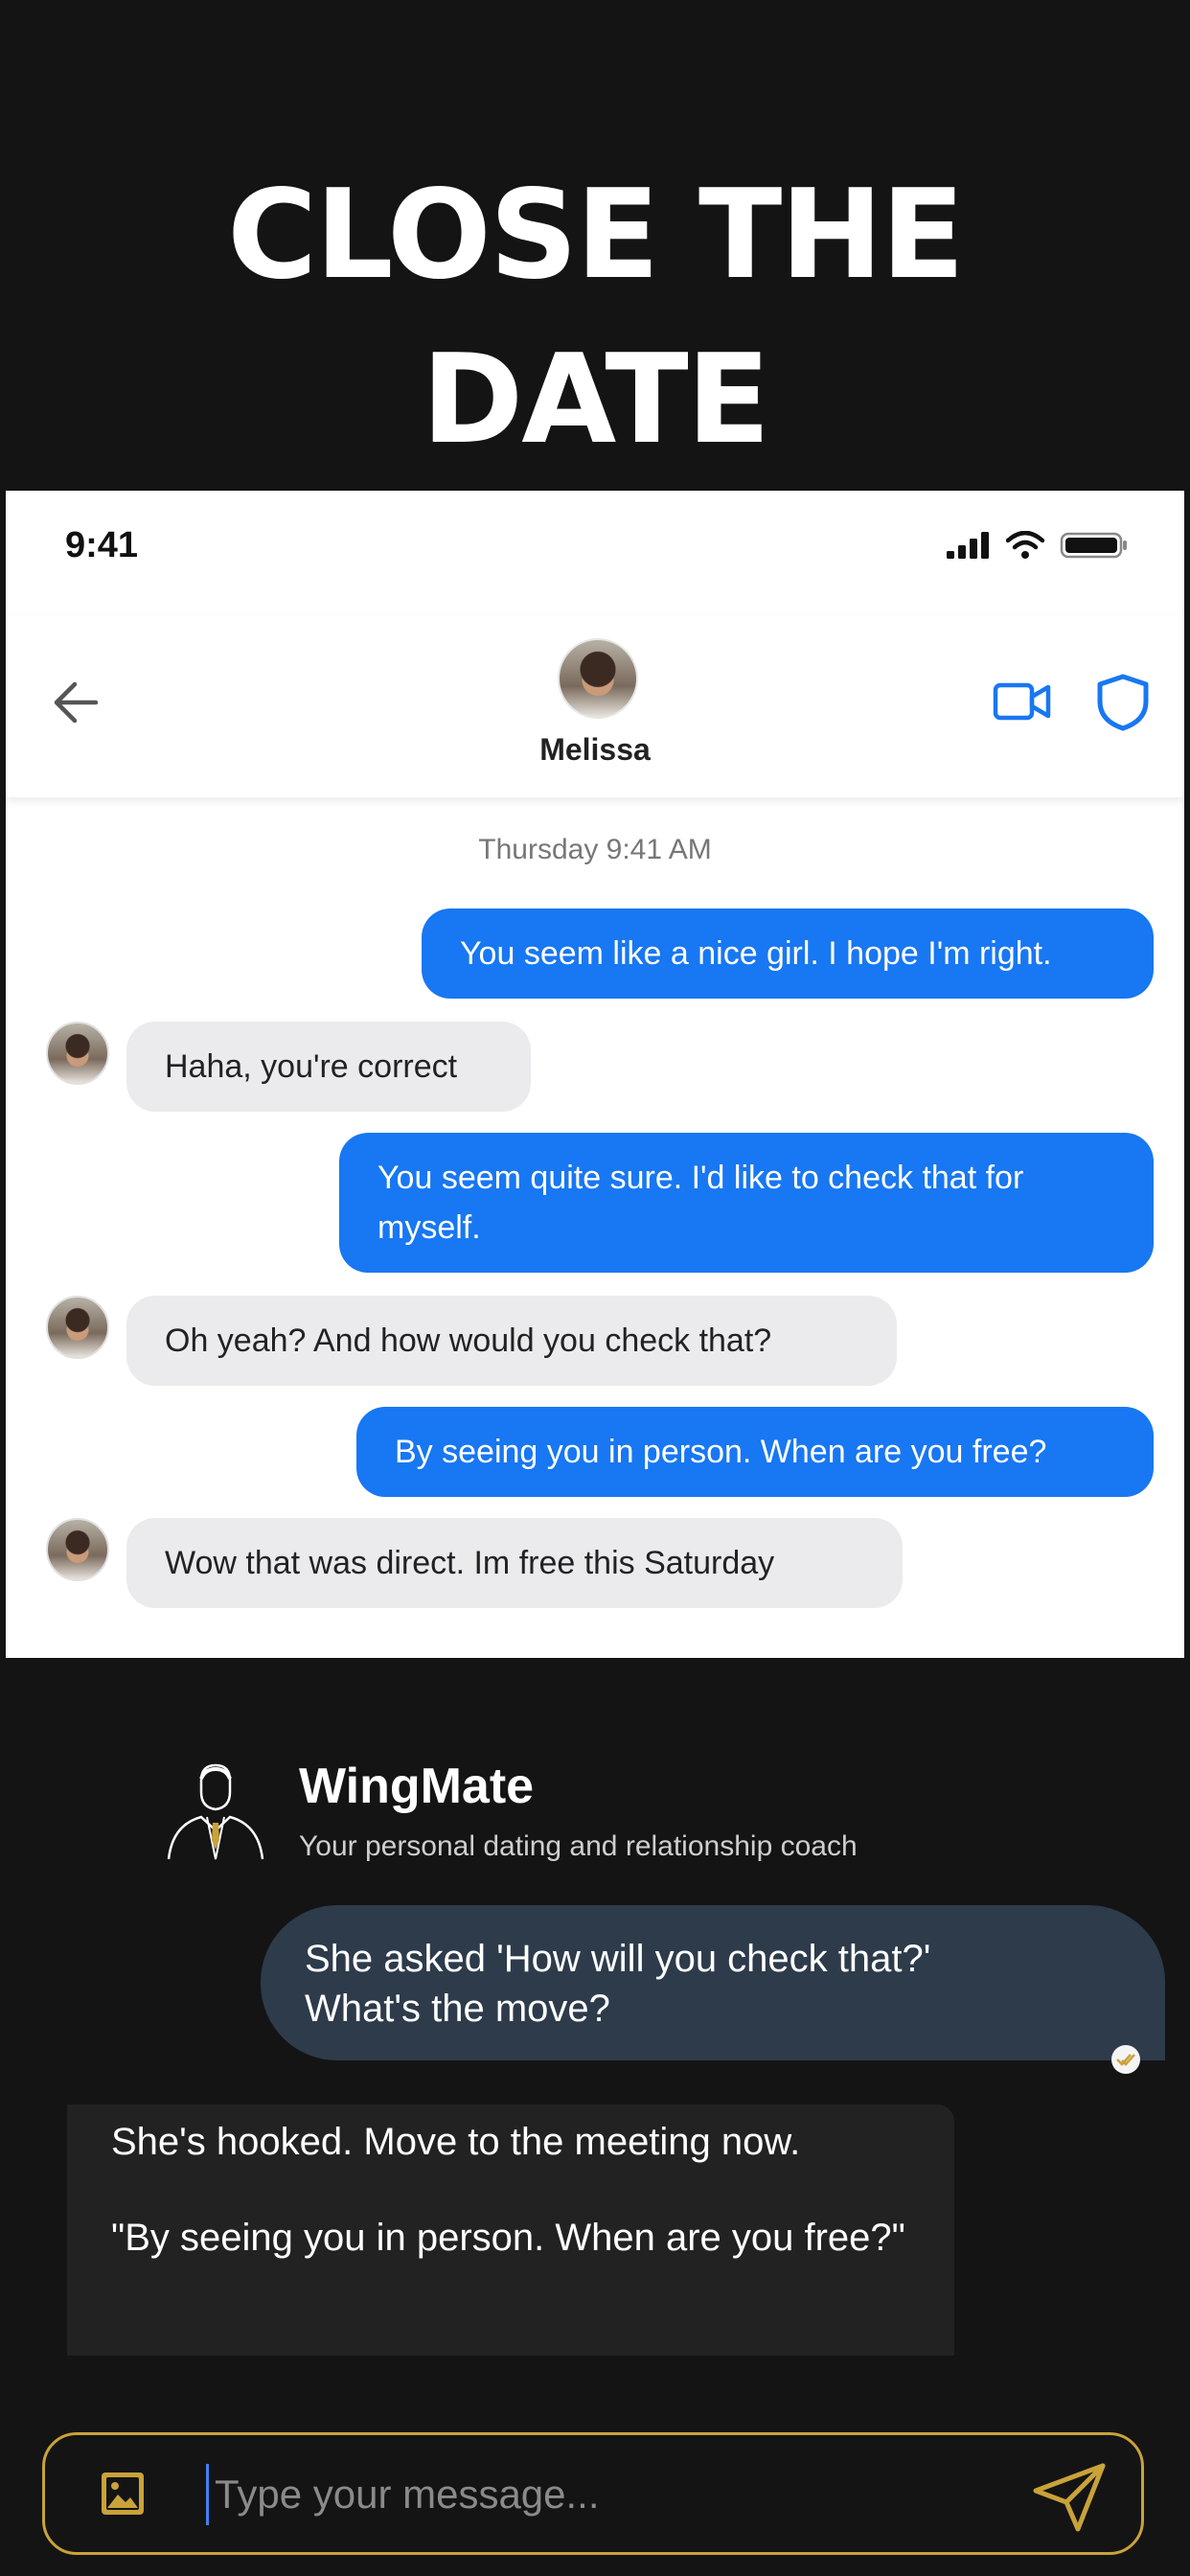 Image resolution: width=1190 pixels, height=2576 pixels. I want to click on video-call-icon, so click(1022, 701).